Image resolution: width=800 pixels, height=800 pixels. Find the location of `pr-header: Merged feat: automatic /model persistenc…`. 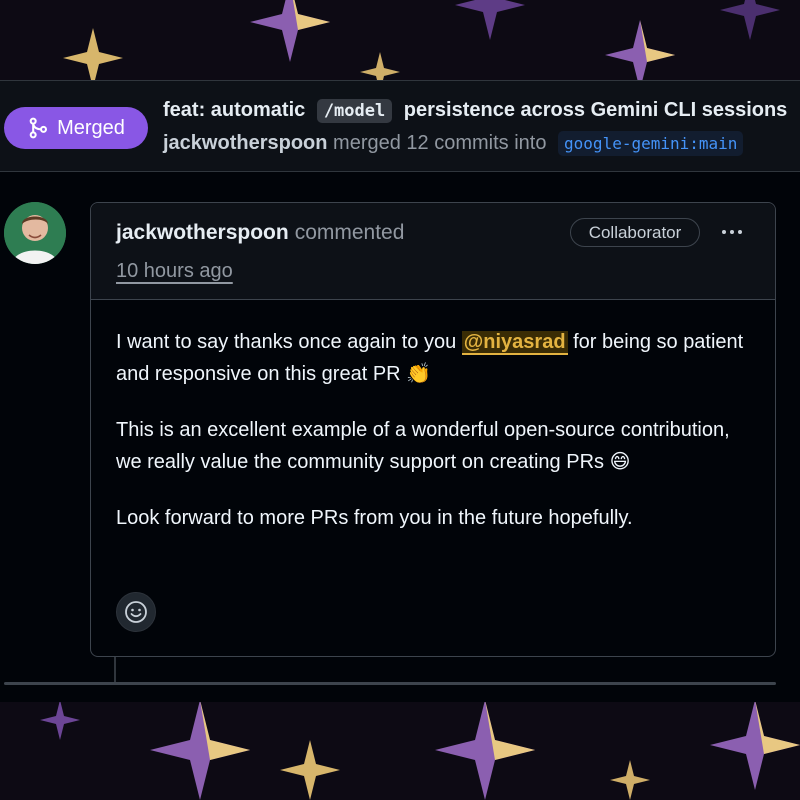

pr-header: Merged feat: automatic /model persistenc… is located at coordinates (400, 126).